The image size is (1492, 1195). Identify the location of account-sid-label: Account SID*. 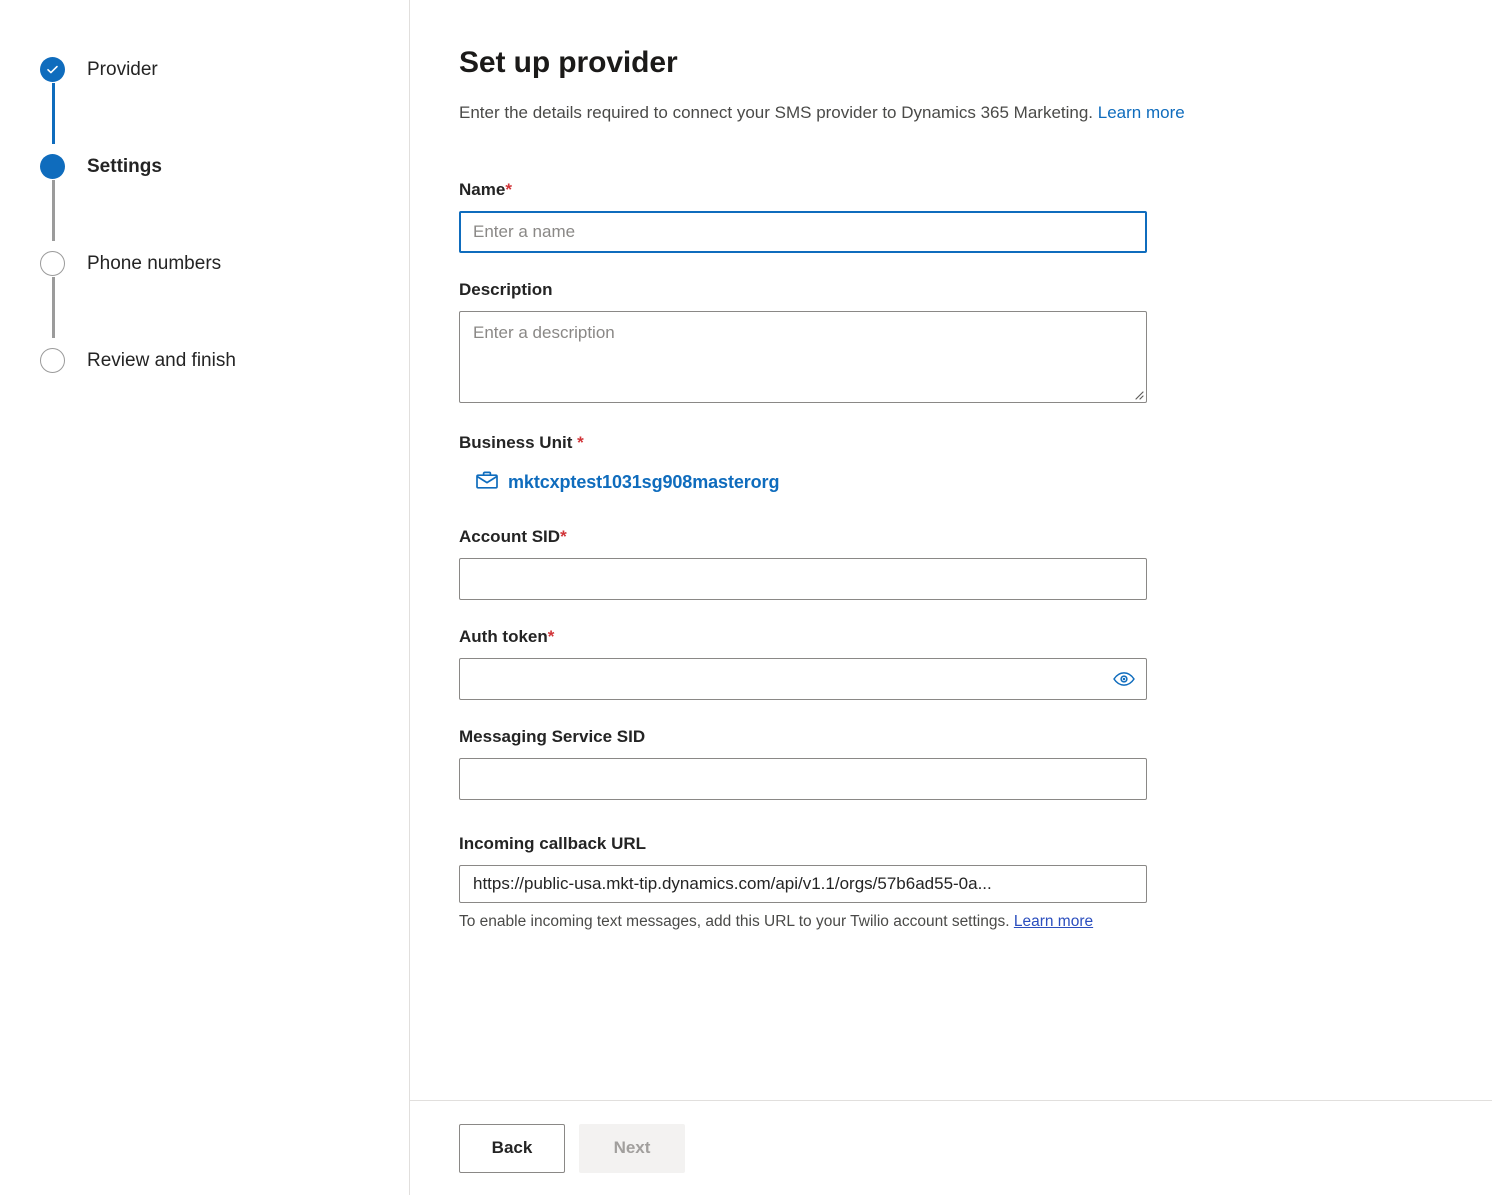
(950, 537).